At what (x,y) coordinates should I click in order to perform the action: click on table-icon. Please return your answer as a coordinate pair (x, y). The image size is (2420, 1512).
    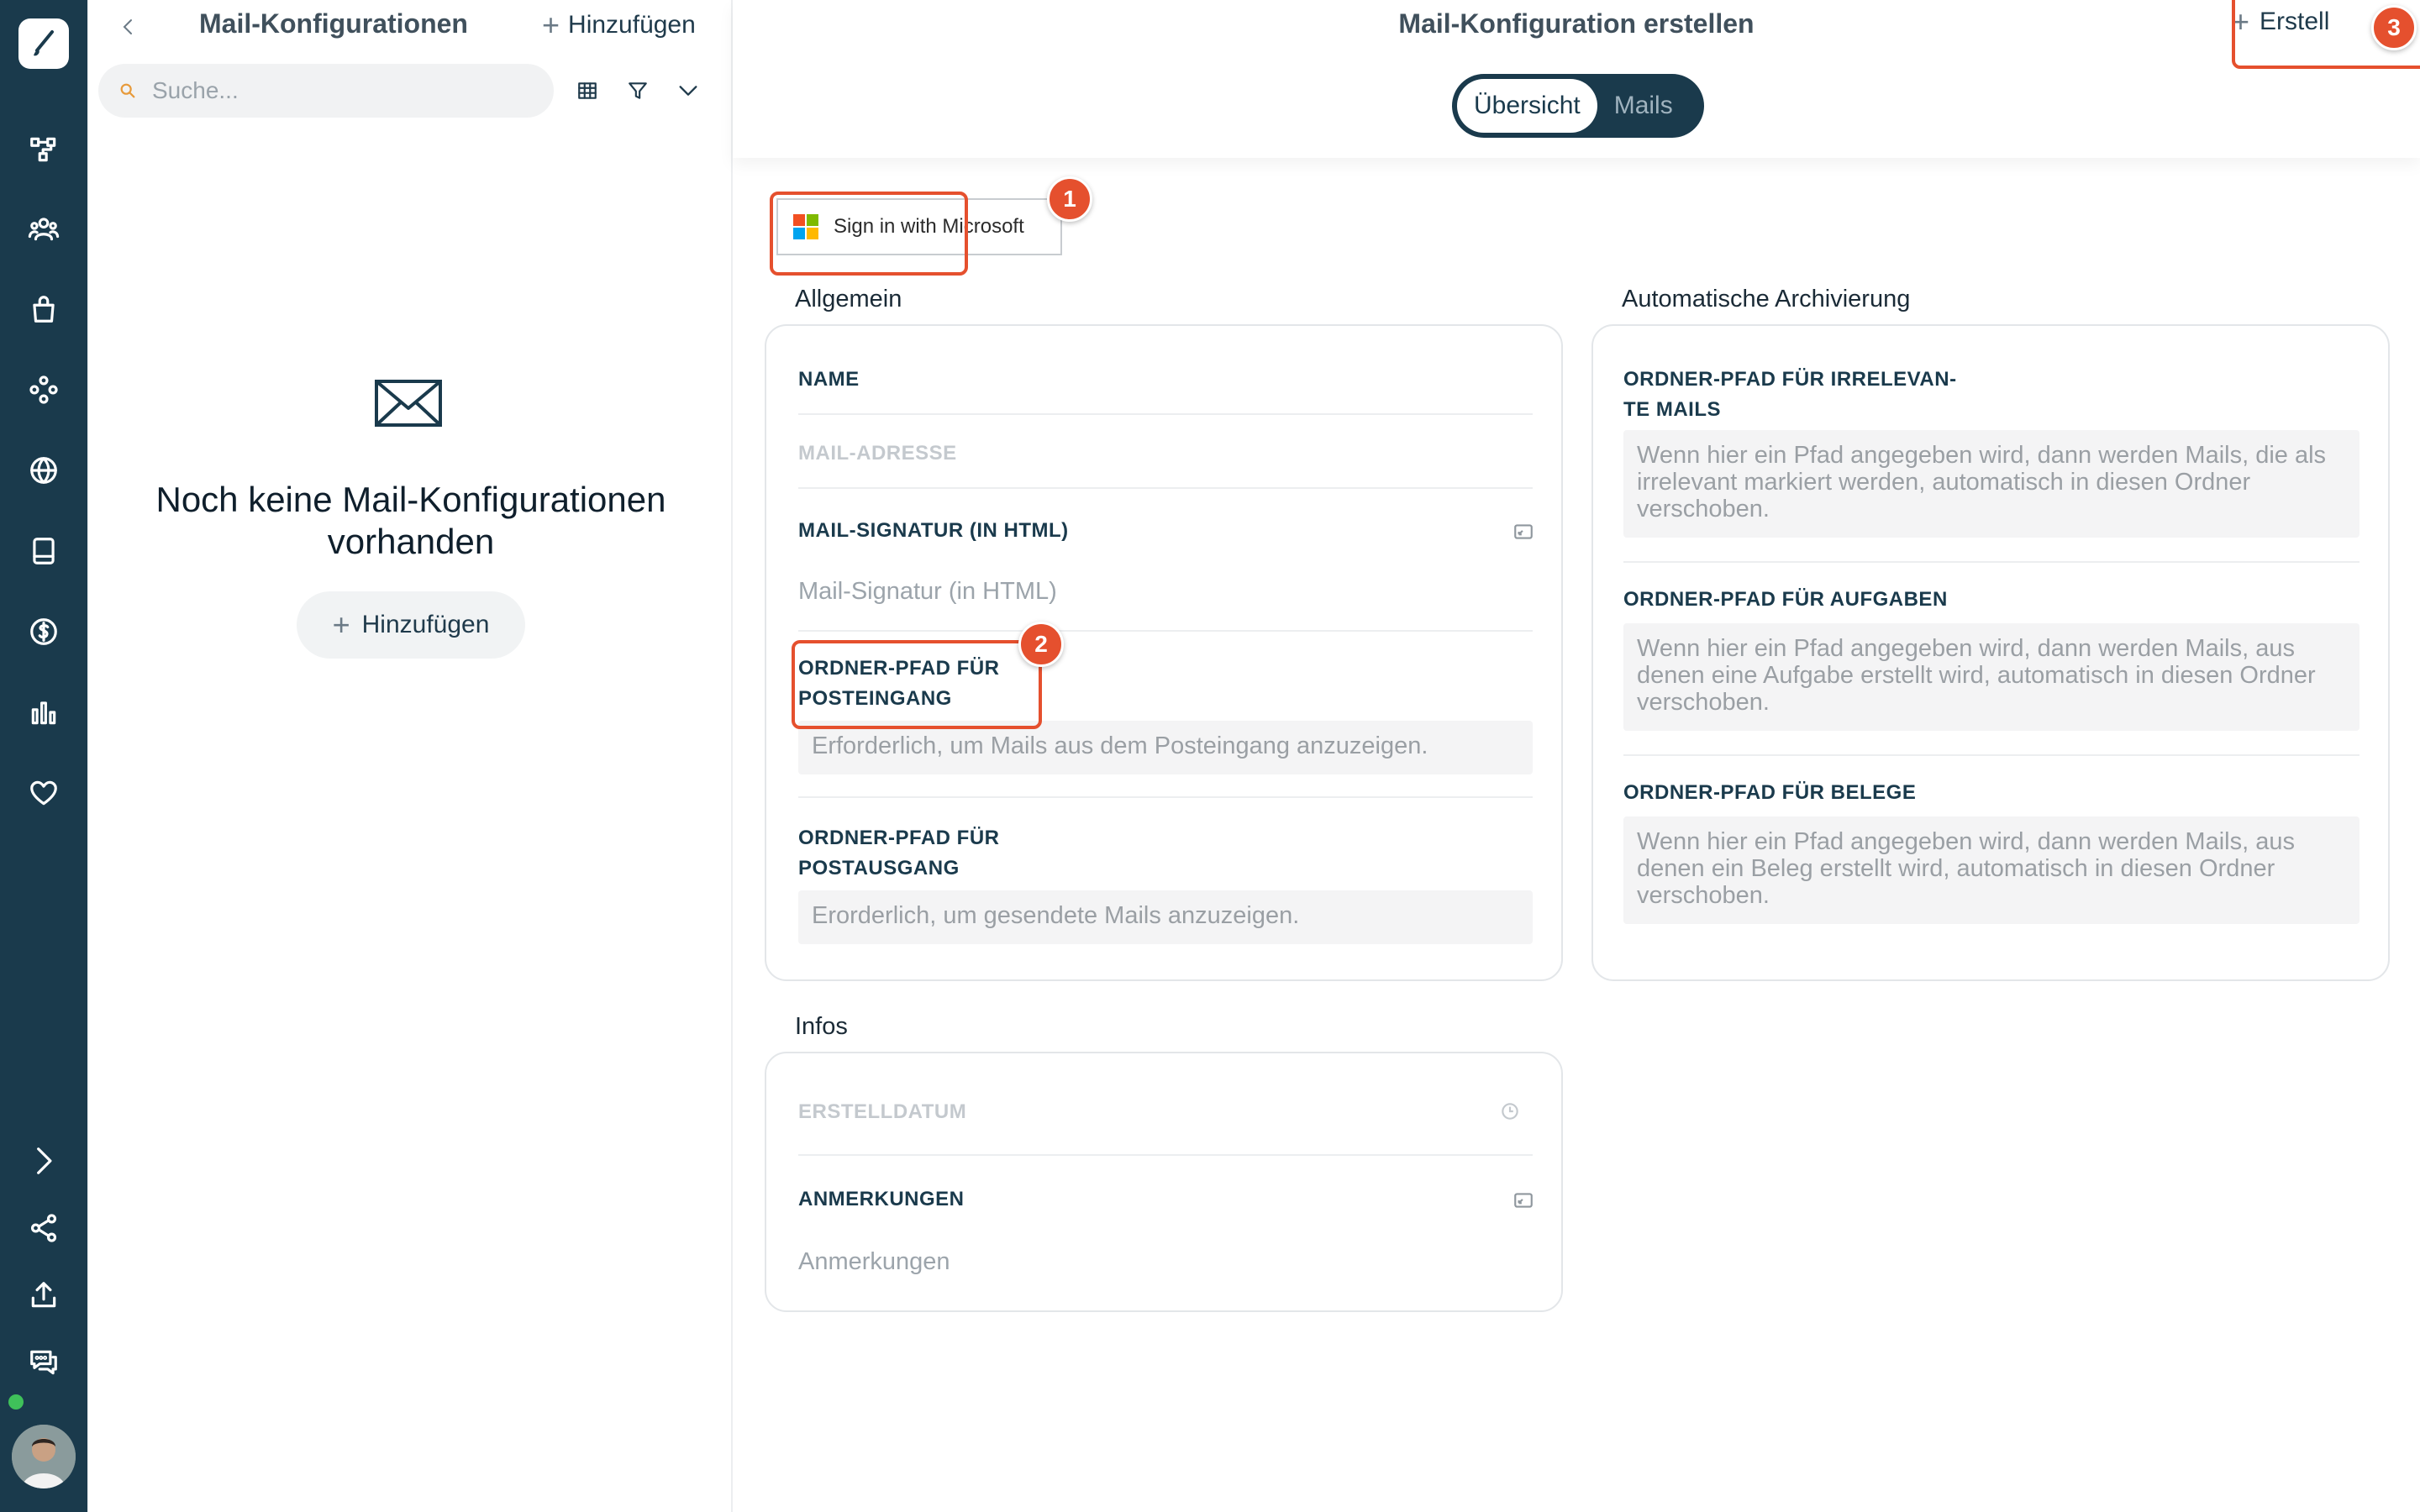
    Looking at the image, I should click on (587, 90).